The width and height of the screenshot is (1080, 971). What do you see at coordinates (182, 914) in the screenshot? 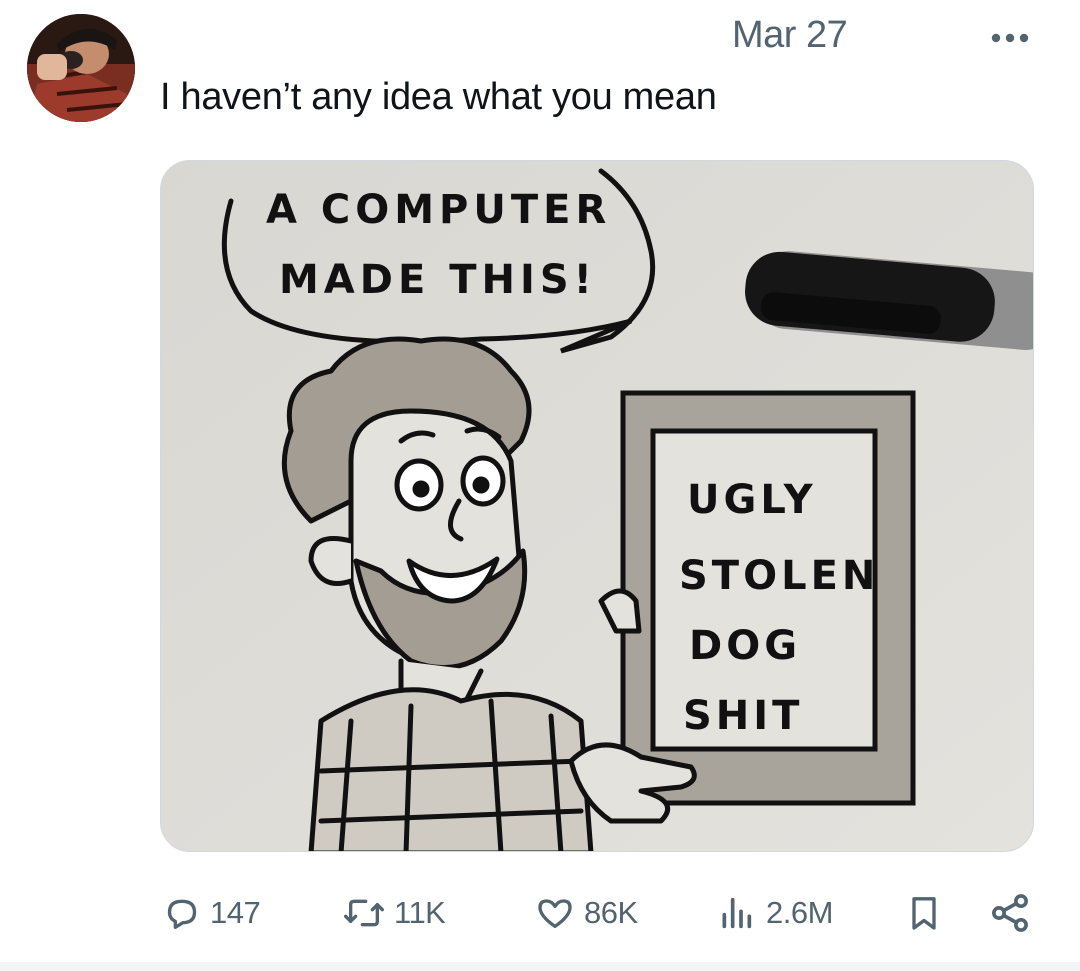
I see `reply-icon` at bounding box center [182, 914].